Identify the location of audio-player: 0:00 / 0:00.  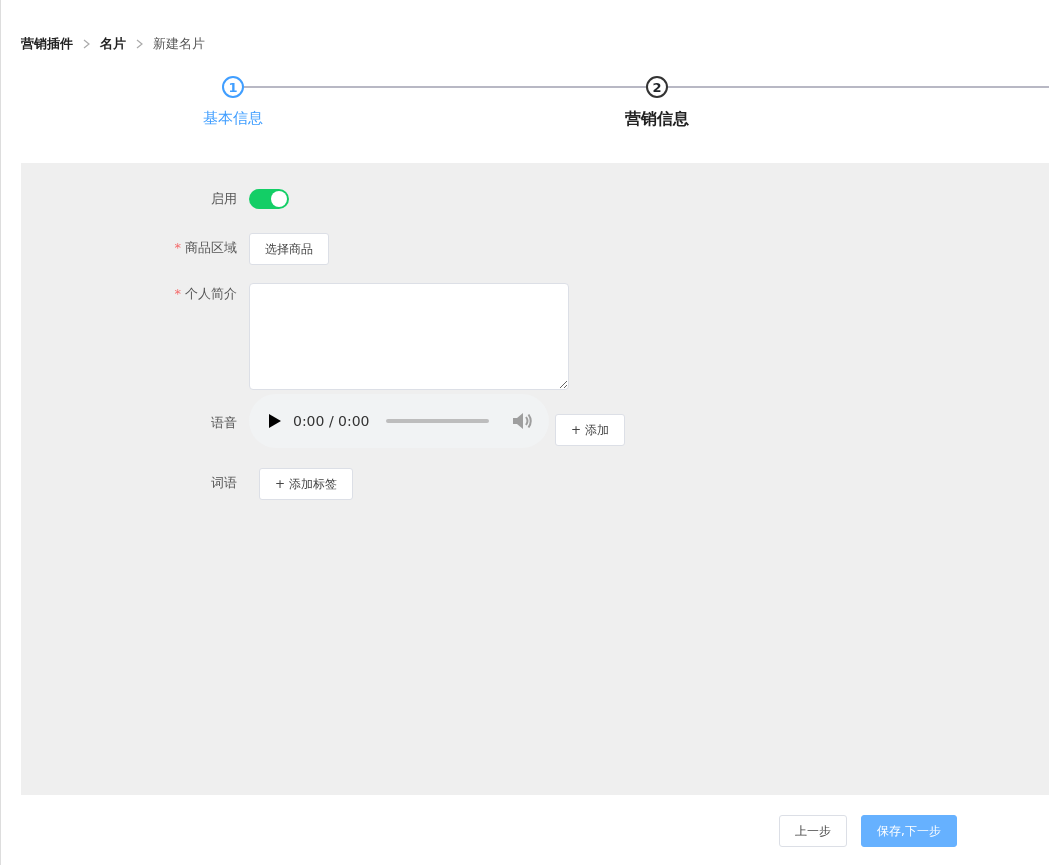
(399, 421).